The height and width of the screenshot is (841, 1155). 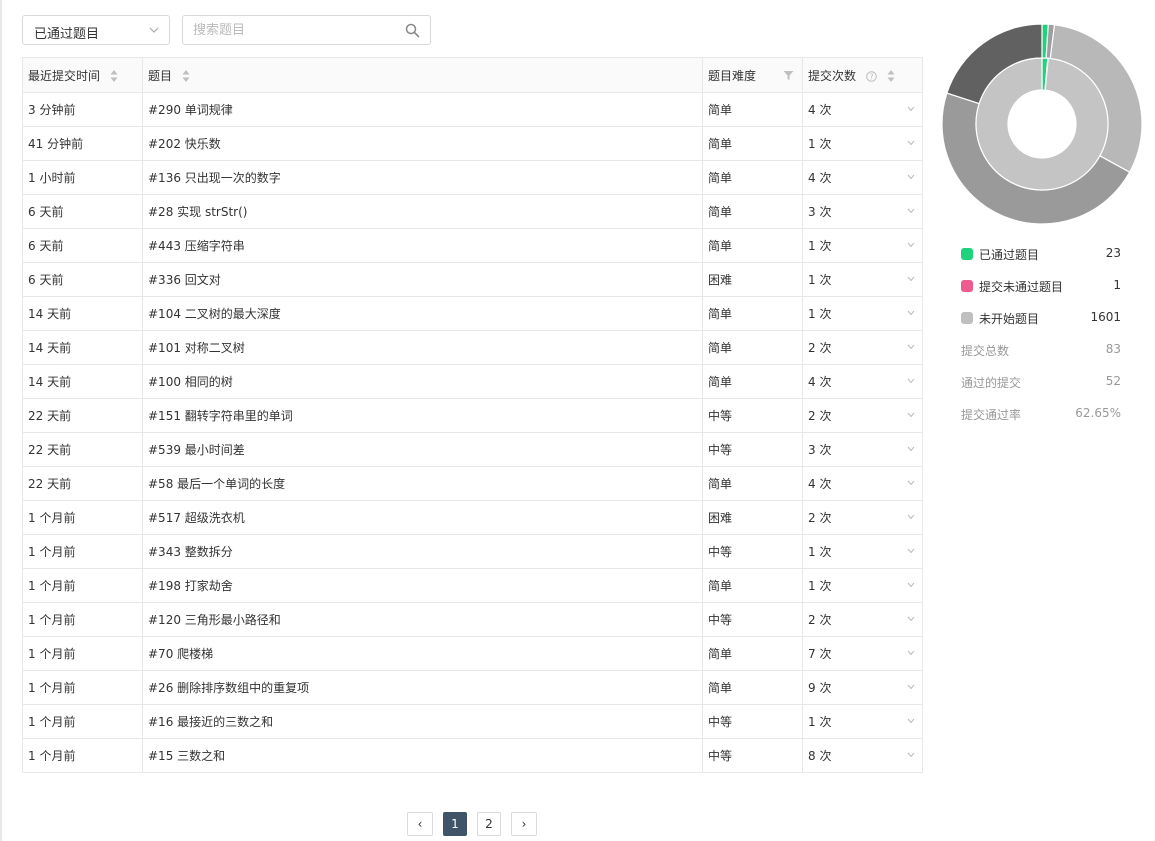 What do you see at coordinates (82, 75) in the screenshot?
I see `header-recent-submit-time: 最近提交时间` at bounding box center [82, 75].